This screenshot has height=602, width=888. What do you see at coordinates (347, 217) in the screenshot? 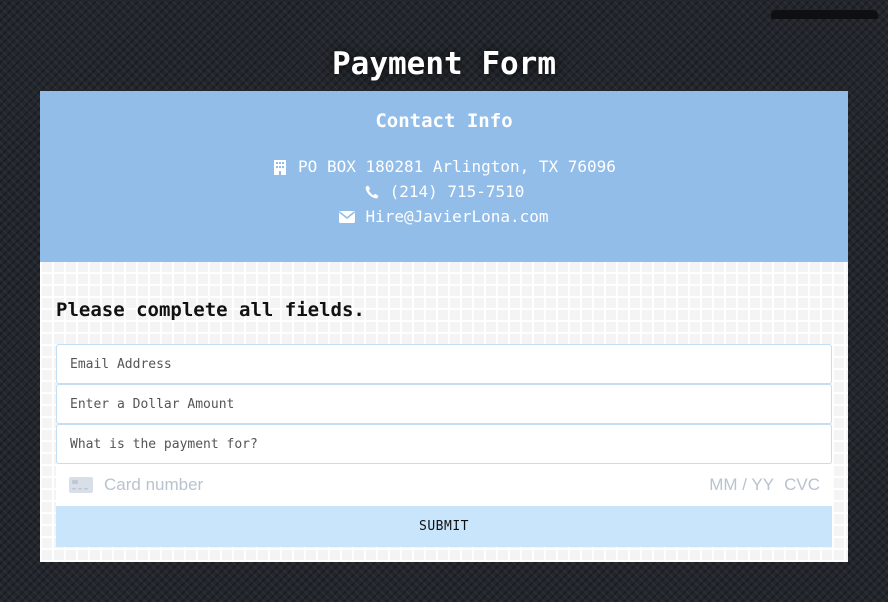
I see `envelope-icon` at bounding box center [347, 217].